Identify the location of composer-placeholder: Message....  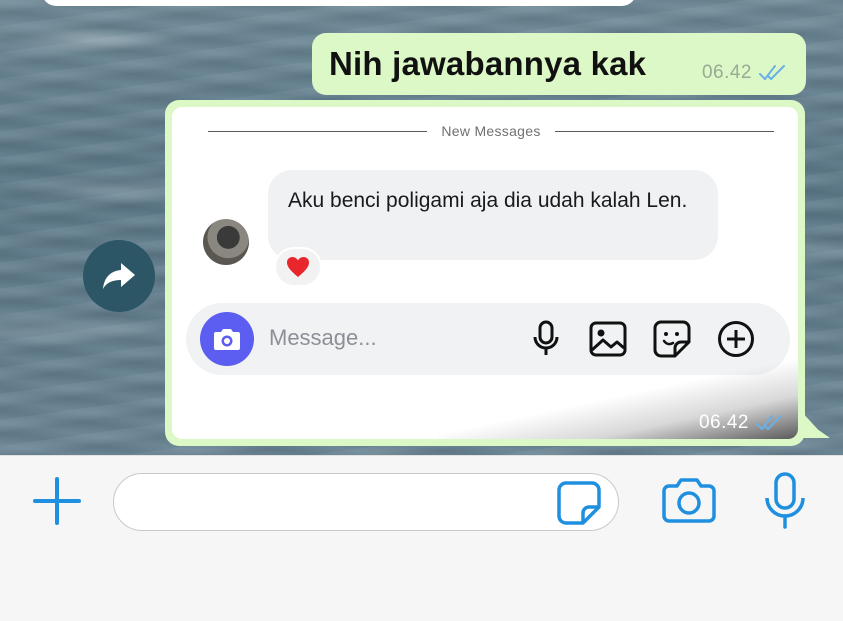
(323, 337).